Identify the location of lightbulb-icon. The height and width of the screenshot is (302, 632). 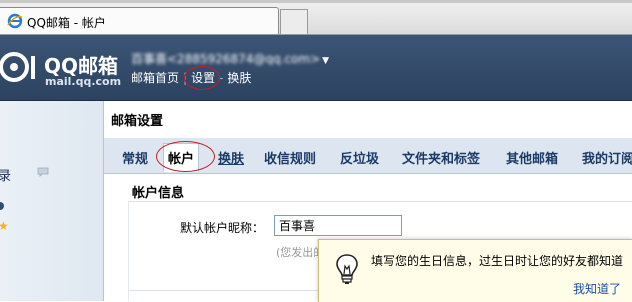
(347, 269).